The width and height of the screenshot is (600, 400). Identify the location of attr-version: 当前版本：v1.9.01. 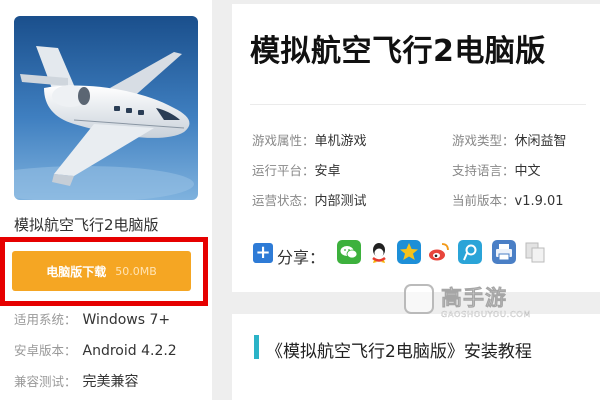
(508, 199).